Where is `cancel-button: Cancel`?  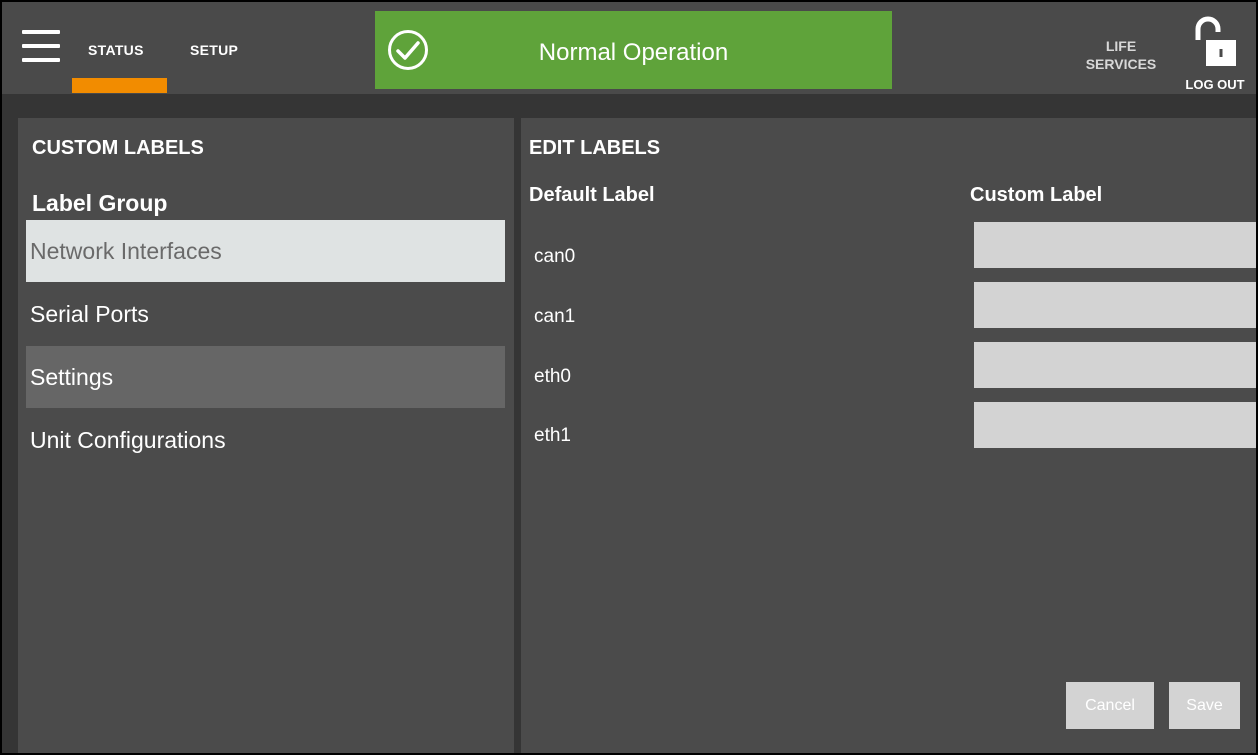 cancel-button: Cancel is located at coordinates (1110, 705).